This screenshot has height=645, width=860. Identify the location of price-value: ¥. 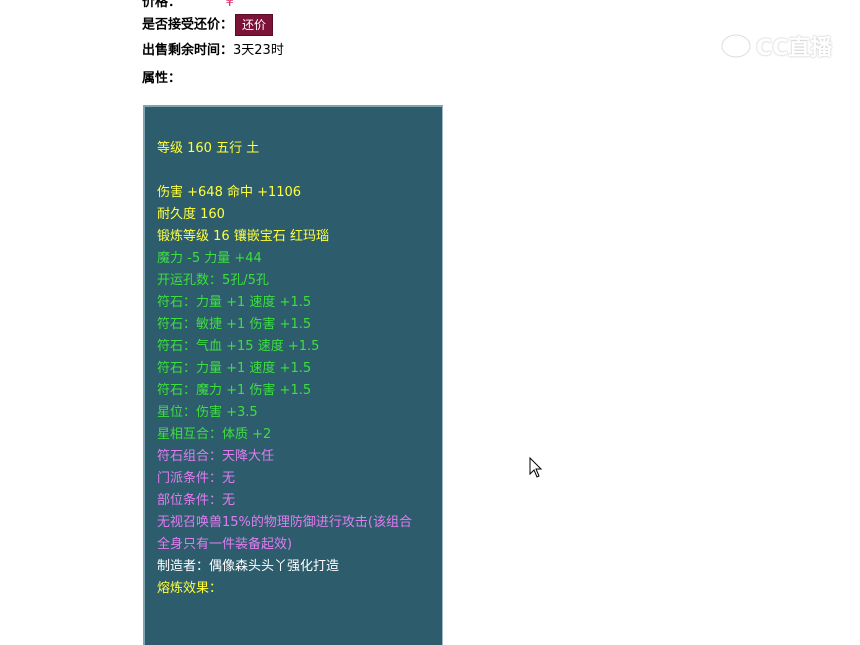
(229, 5).